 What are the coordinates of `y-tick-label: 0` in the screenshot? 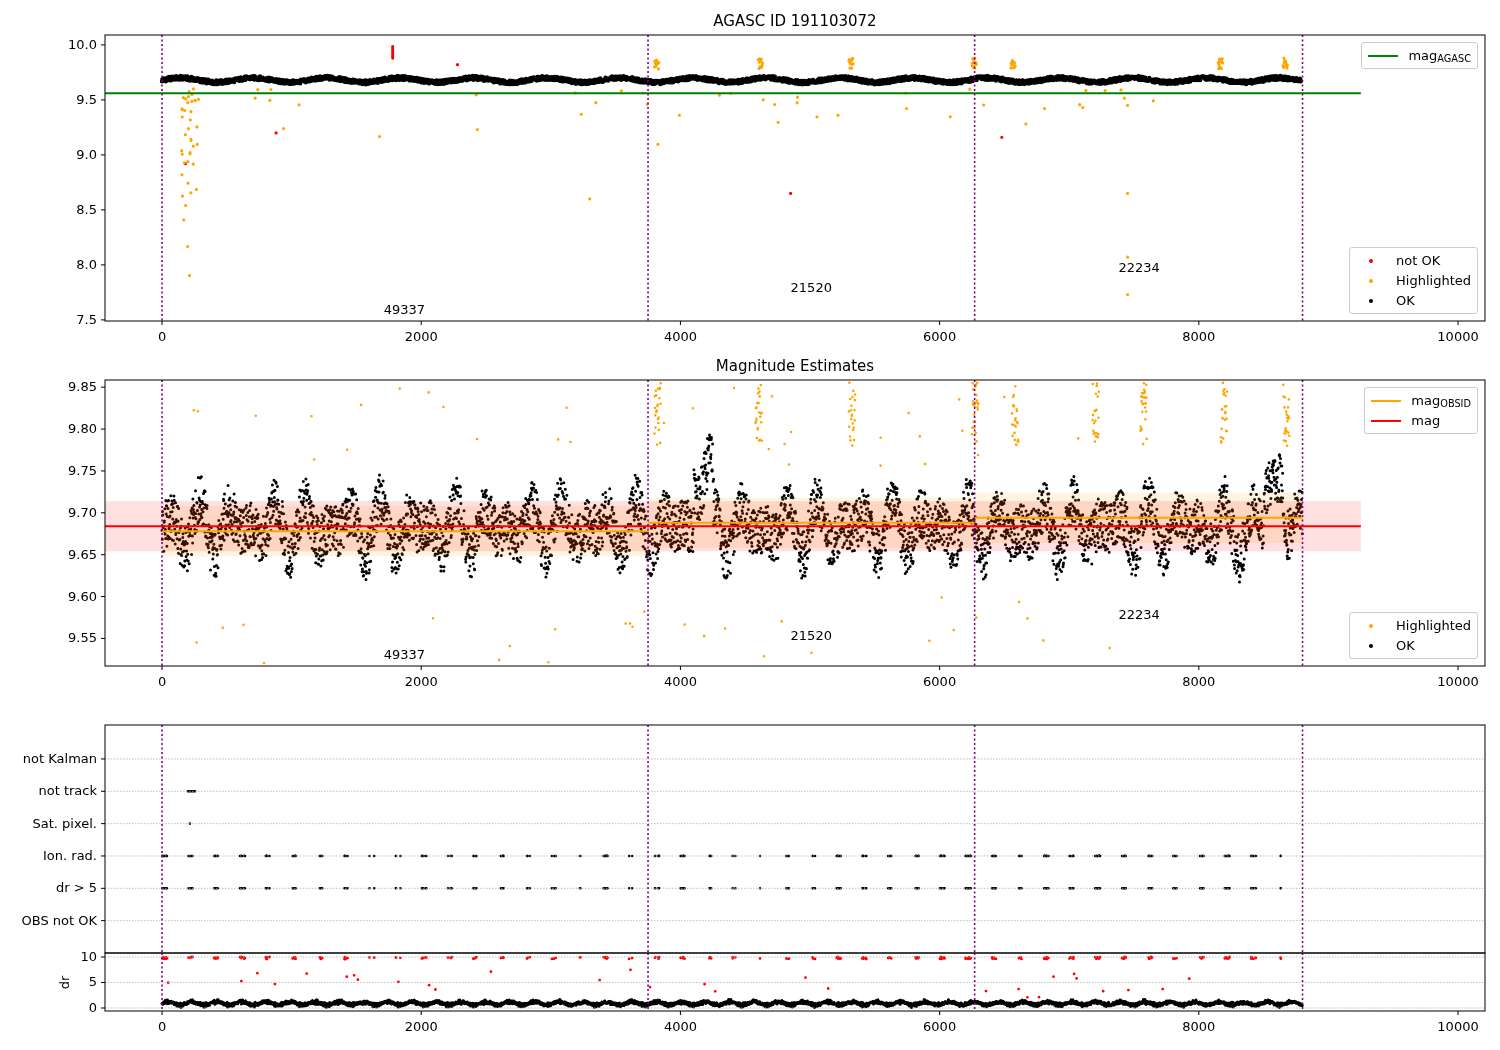 It's located at (92, 1007).